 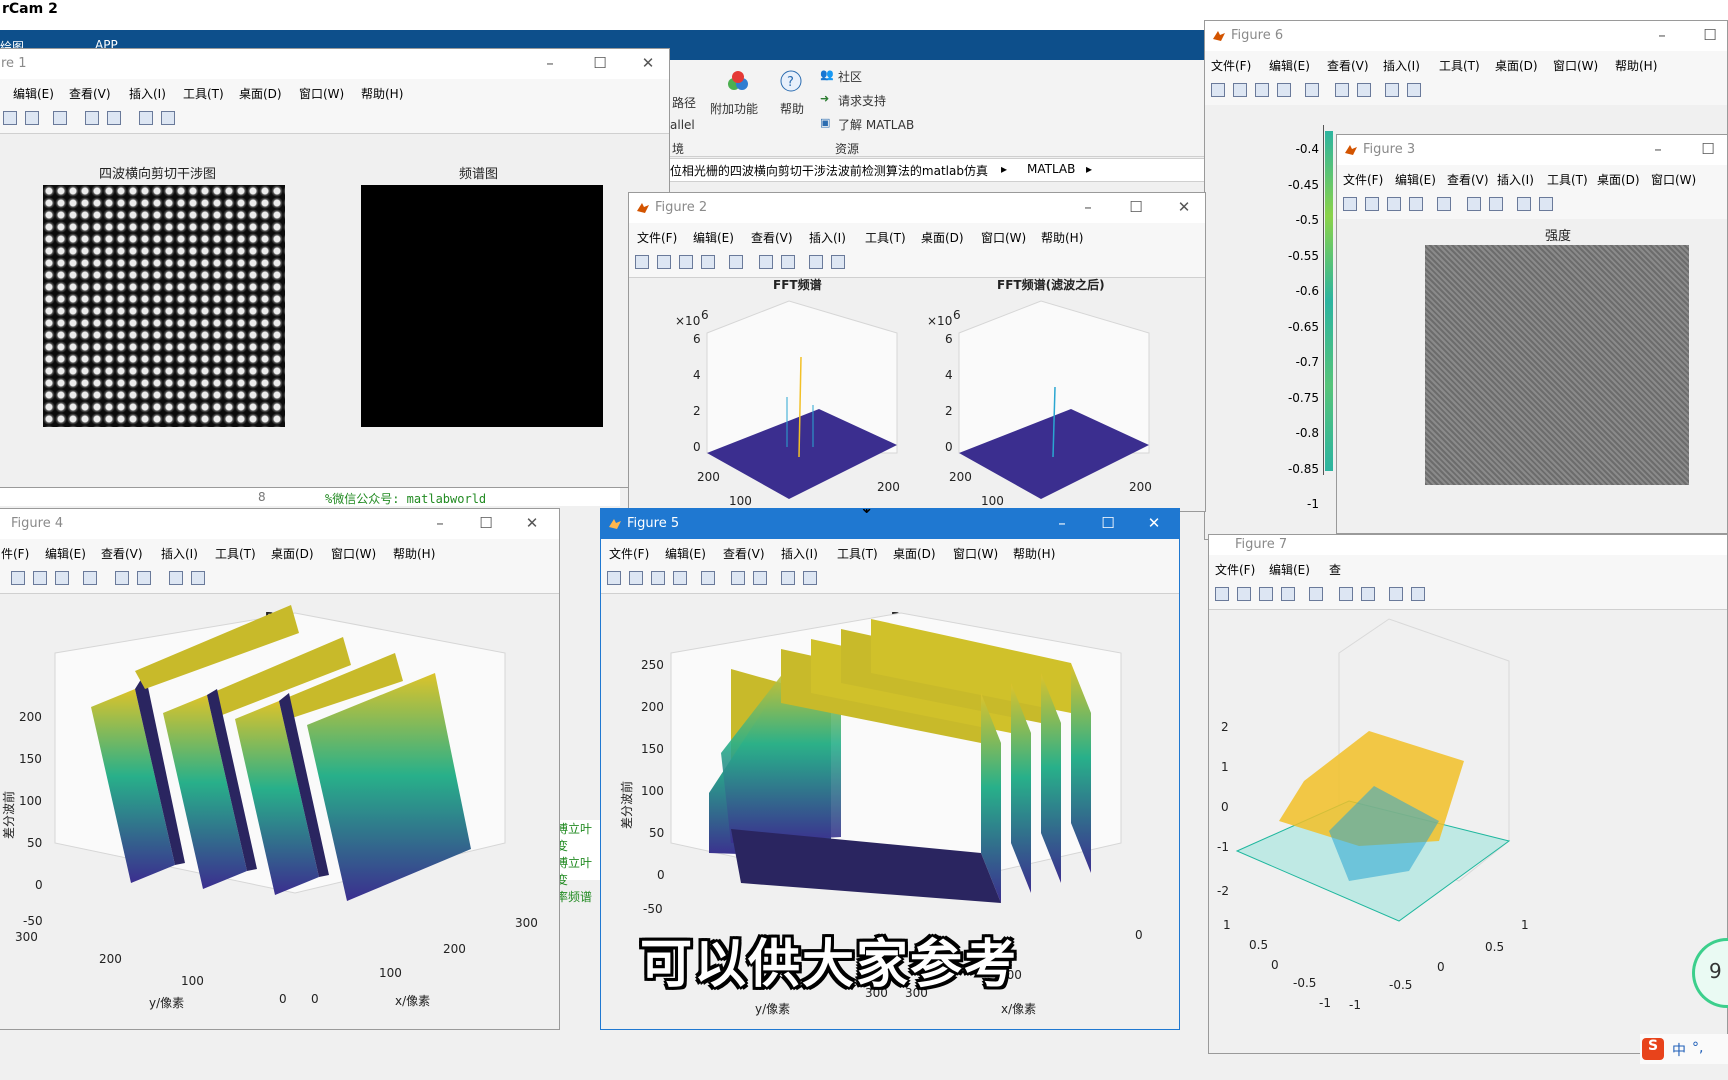 I want to click on learn-matlab-link: 了解 MATLAB, so click(x=876, y=124).